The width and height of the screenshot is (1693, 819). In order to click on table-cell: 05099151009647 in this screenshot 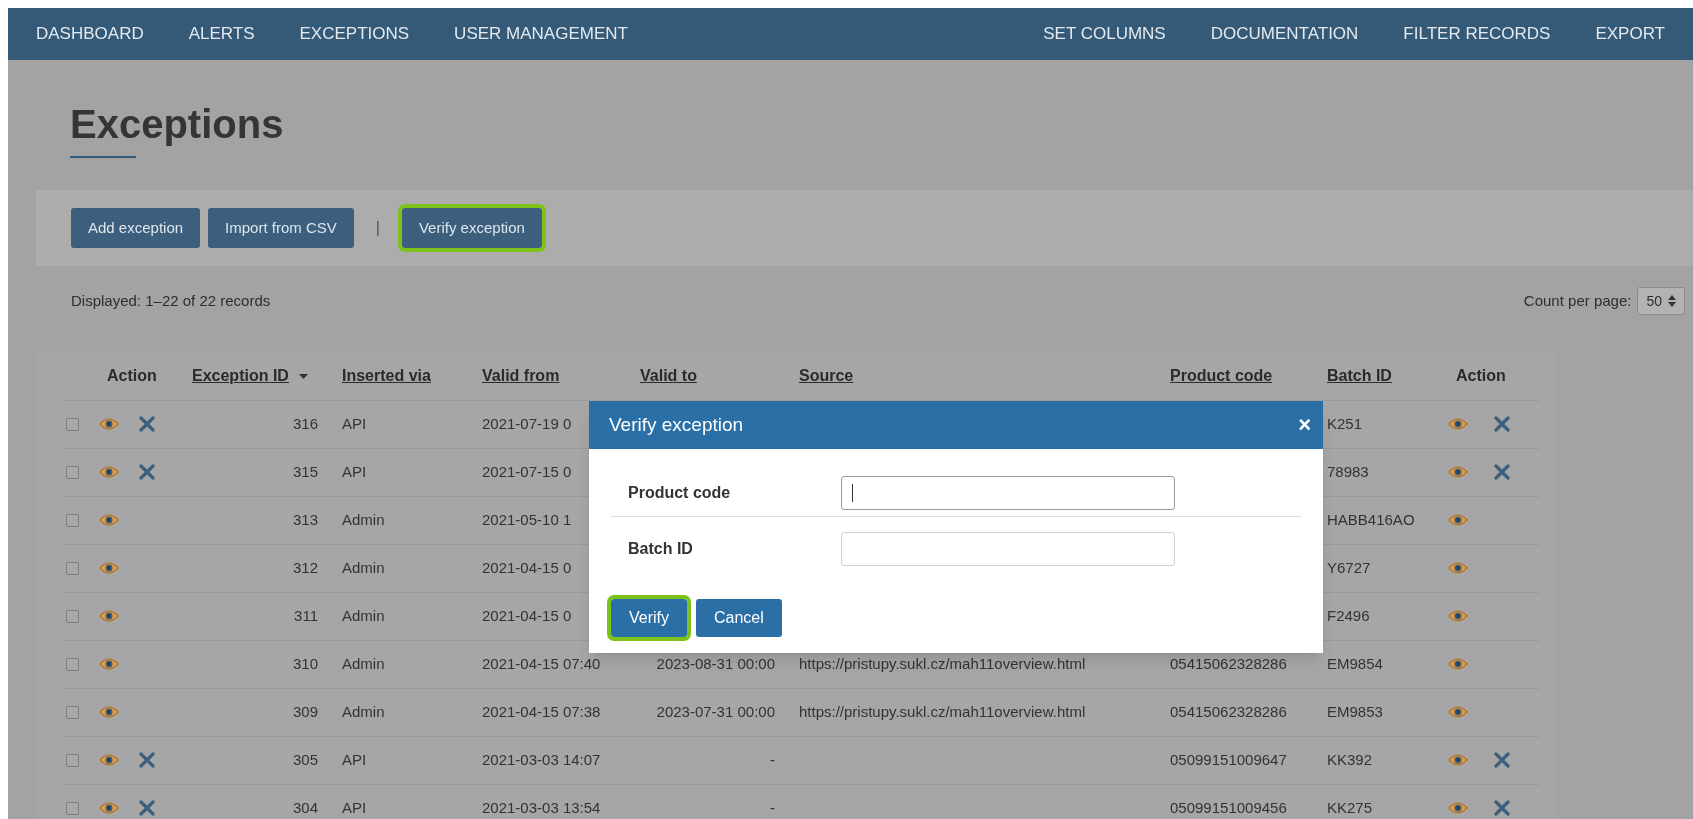, I will do `click(1228, 759)`.